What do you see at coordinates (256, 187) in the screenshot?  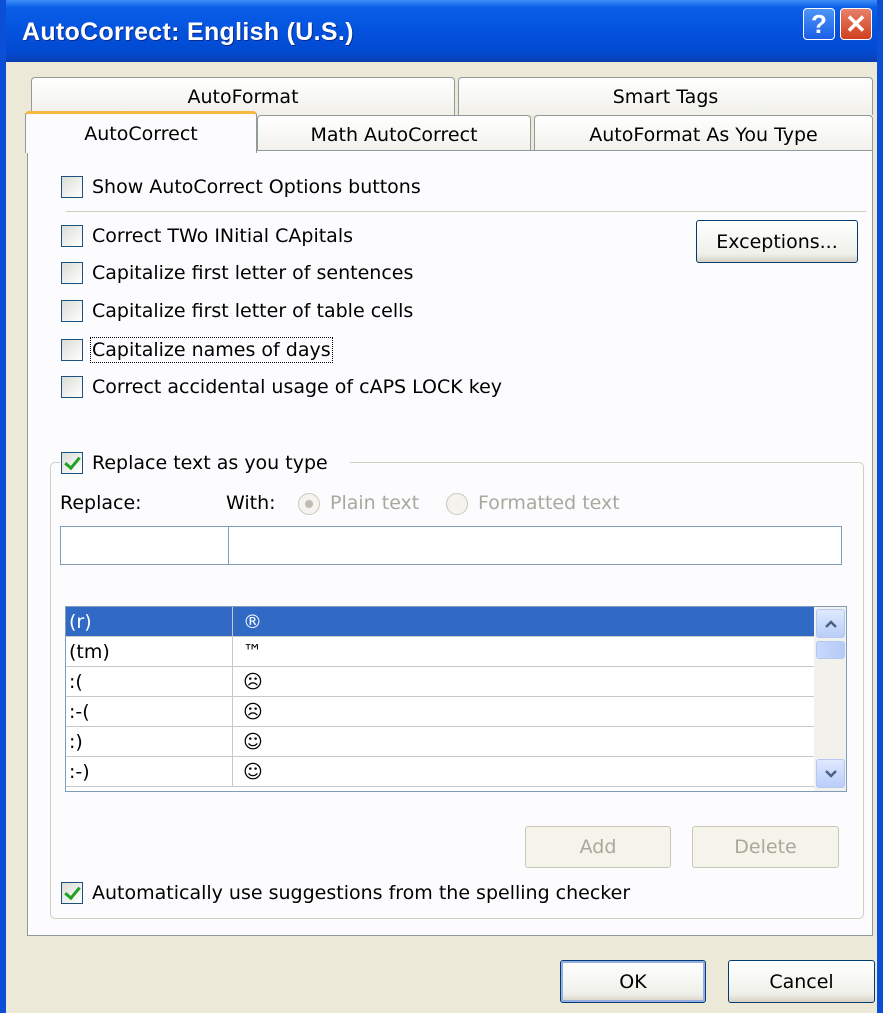 I see `show-buttons-label: Show AutoCorrect Options buttons` at bounding box center [256, 187].